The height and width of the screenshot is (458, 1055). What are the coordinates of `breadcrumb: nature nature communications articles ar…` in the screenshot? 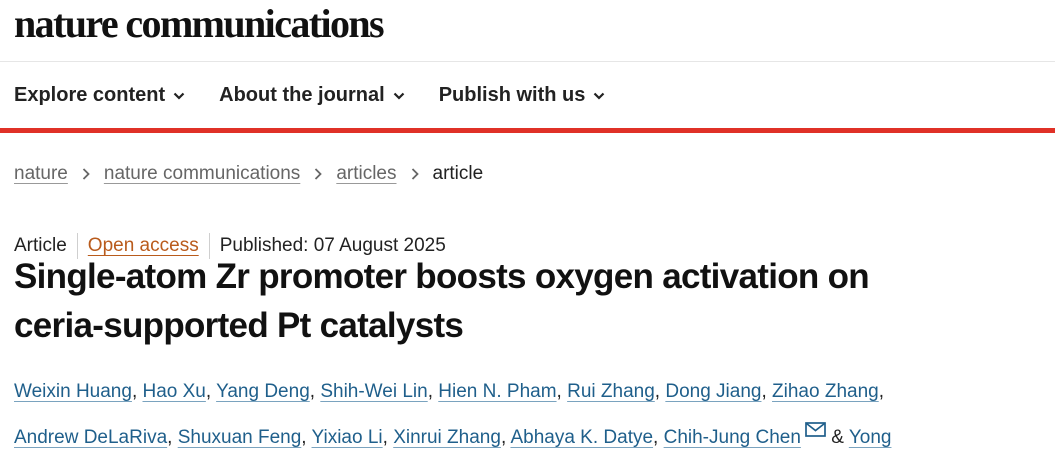 It's located at (248, 174).